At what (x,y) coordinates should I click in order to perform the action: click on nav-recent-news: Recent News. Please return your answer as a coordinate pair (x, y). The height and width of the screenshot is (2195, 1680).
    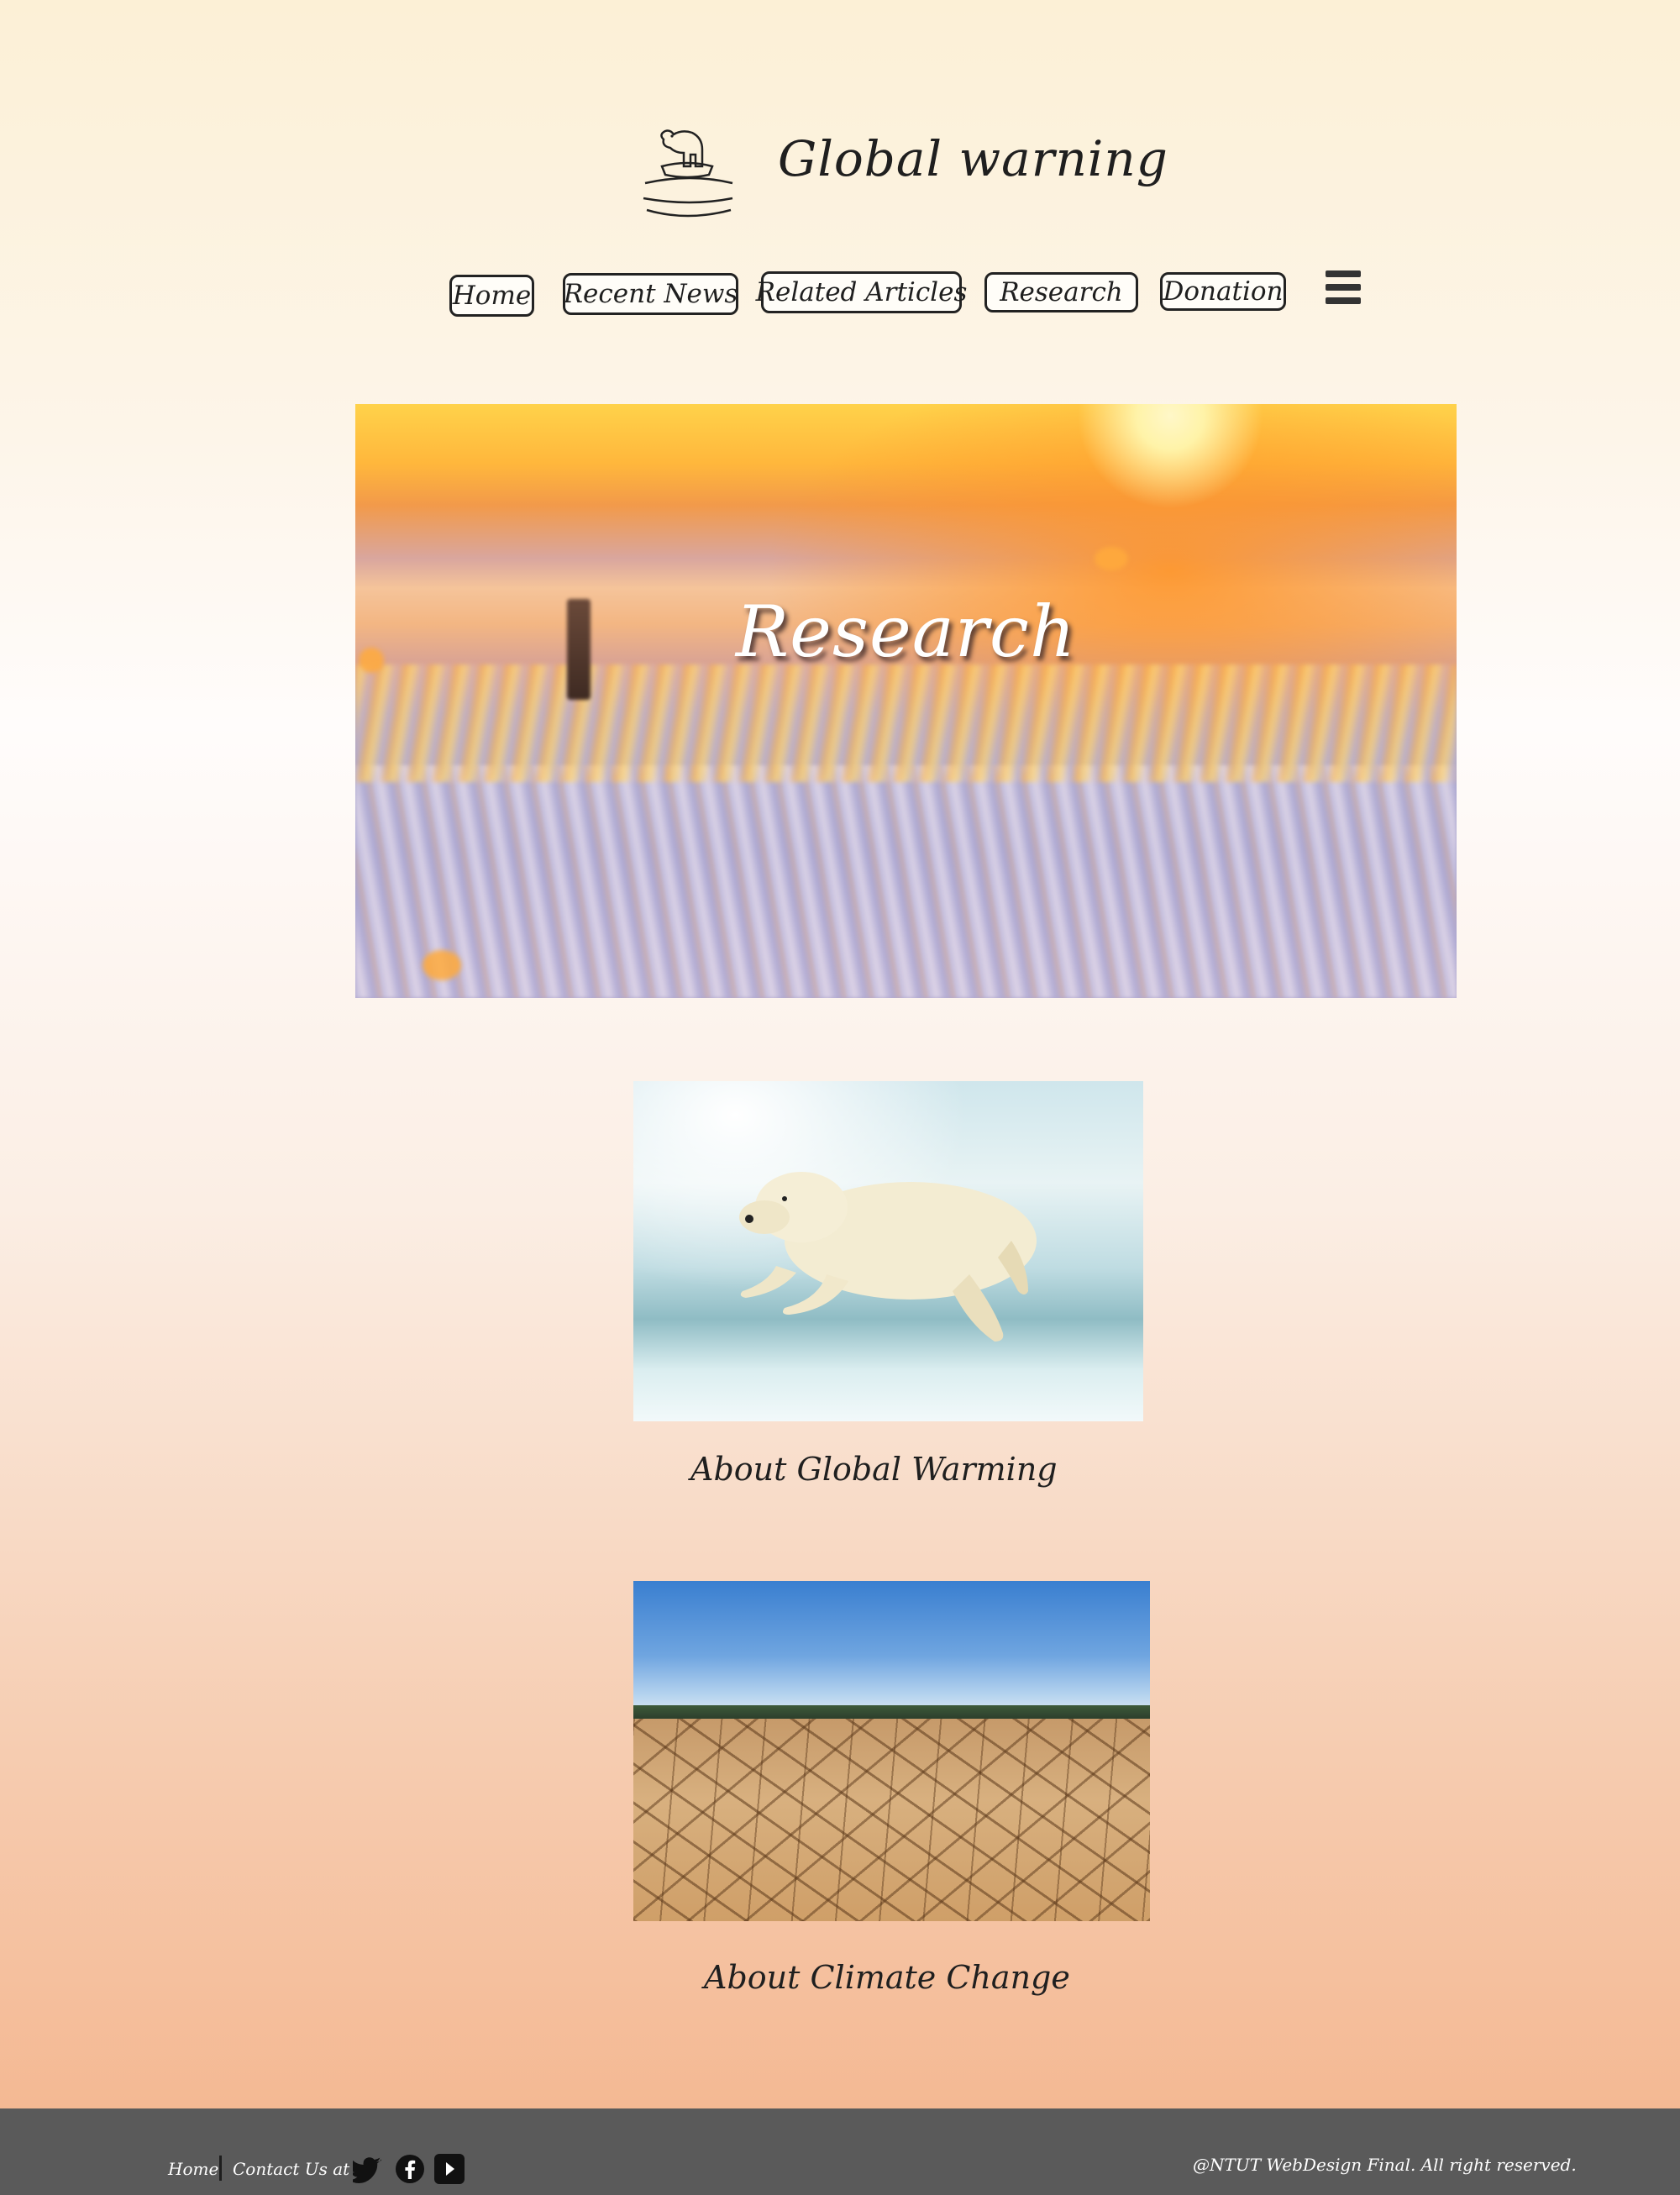
    Looking at the image, I should click on (650, 294).